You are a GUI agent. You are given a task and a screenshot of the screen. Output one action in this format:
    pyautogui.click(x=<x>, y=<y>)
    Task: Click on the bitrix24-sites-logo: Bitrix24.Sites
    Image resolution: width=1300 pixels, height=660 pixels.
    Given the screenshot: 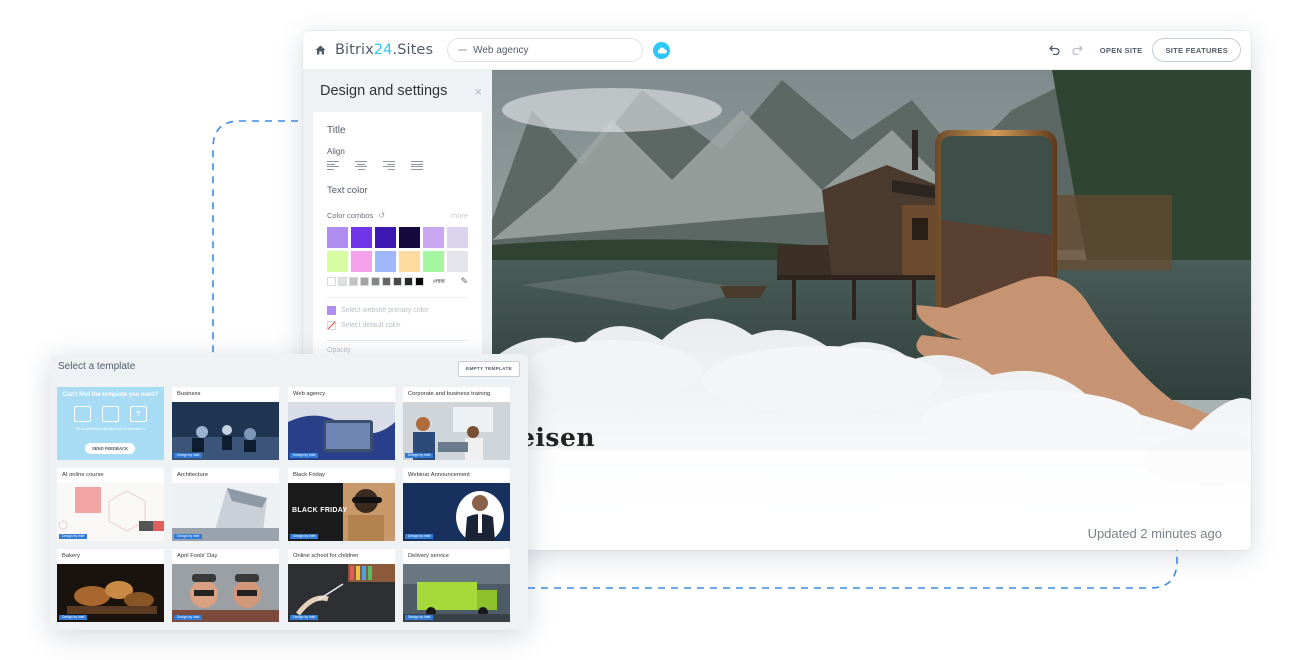 What is the action you would take?
    pyautogui.click(x=384, y=50)
    